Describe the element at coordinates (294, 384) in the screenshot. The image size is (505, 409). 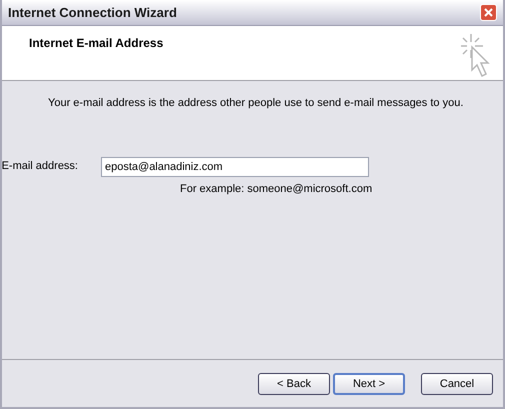
I see `wizard-button: < Back` at that location.